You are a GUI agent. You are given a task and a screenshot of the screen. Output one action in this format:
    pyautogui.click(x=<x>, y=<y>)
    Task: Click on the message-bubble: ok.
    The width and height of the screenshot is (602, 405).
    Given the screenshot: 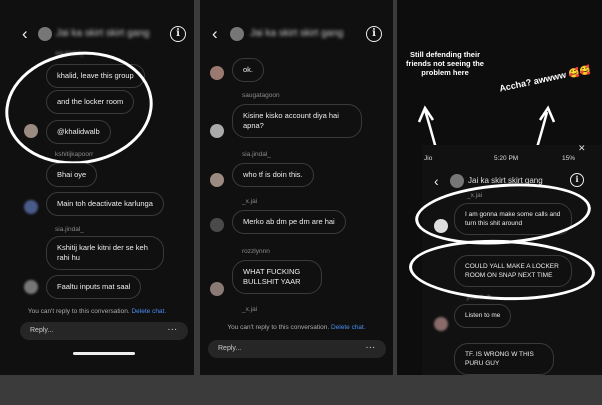 What is the action you would take?
    pyautogui.click(x=248, y=70)
    